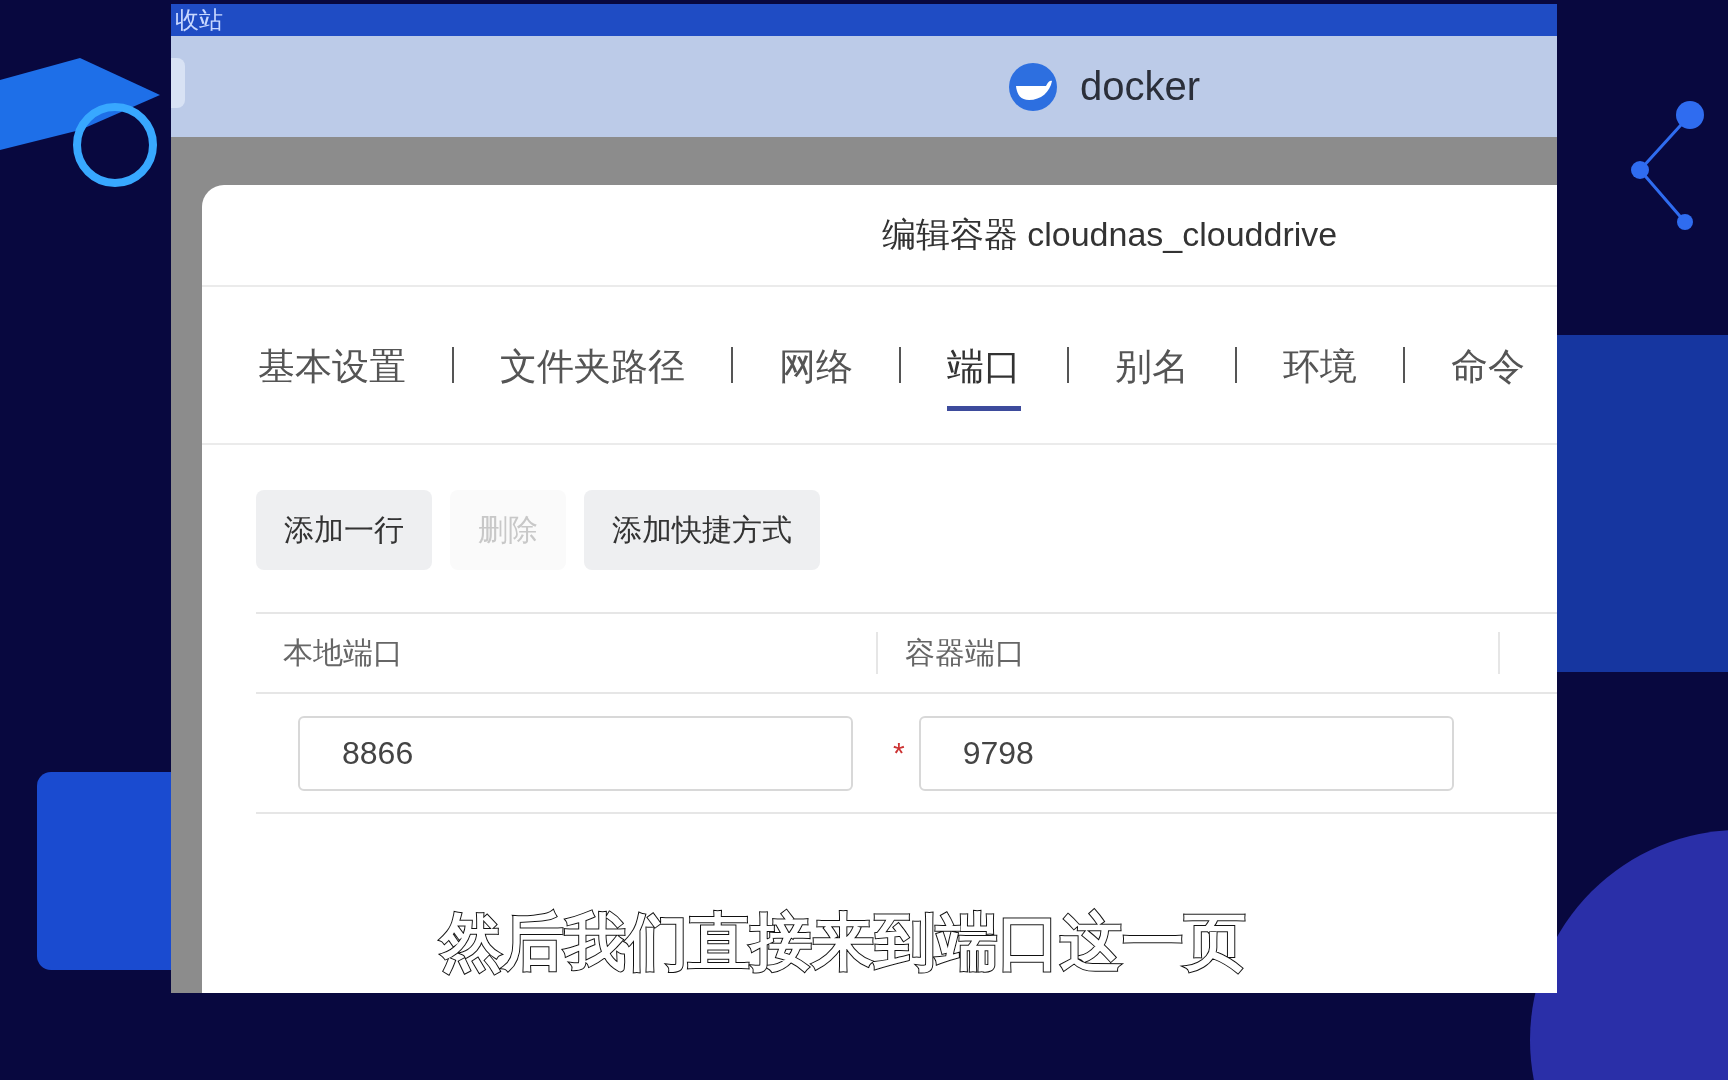 The height and width of the screenshot is (1080, 1728). Describe the element at coordinates (1152, 369) in the screenshot. I see `tab: 别名` at that location.